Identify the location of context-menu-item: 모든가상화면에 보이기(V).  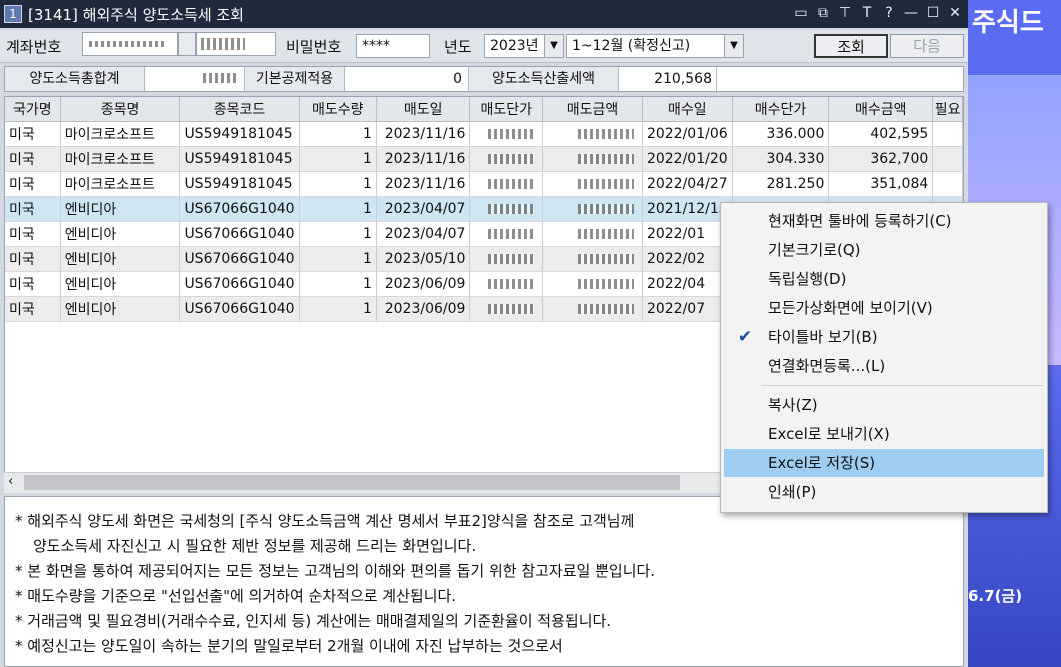
(884, 308).